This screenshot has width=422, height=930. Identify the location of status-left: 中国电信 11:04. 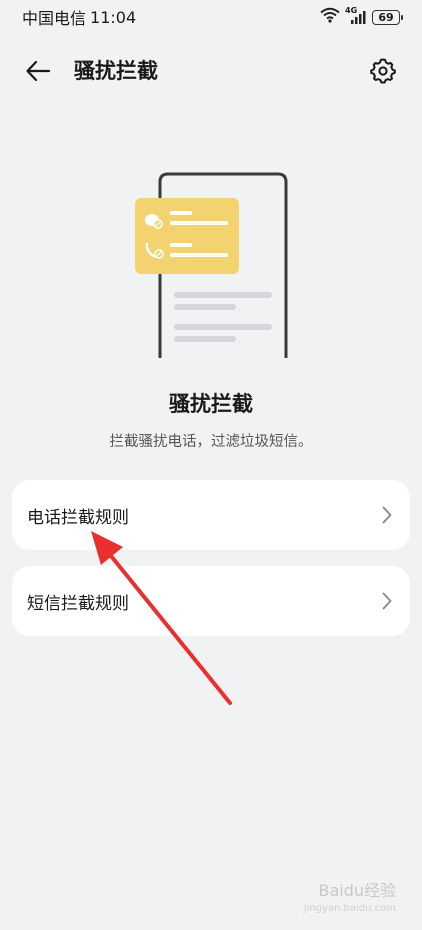
(79, 17).